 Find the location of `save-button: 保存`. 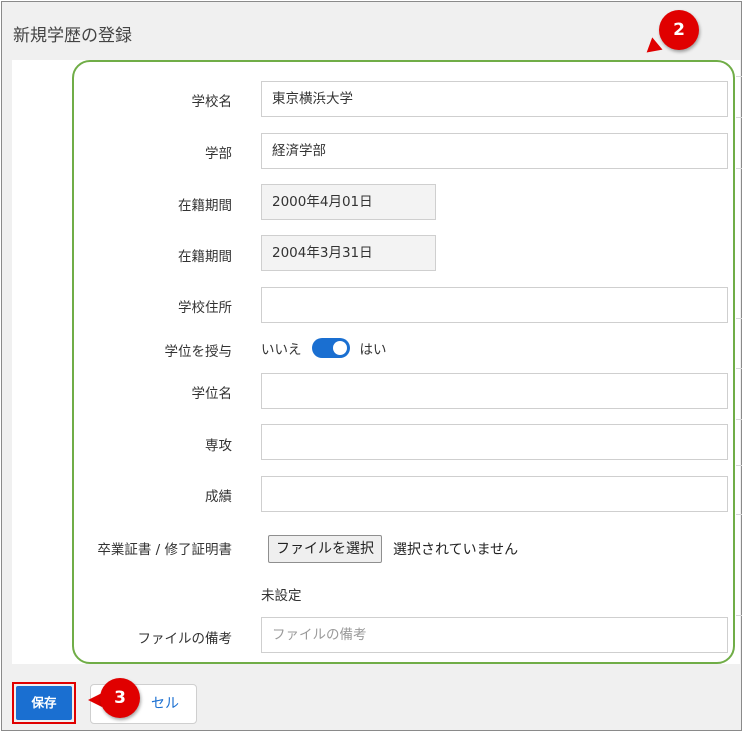

save-button: 保存 is located at coordinates (44, 703).